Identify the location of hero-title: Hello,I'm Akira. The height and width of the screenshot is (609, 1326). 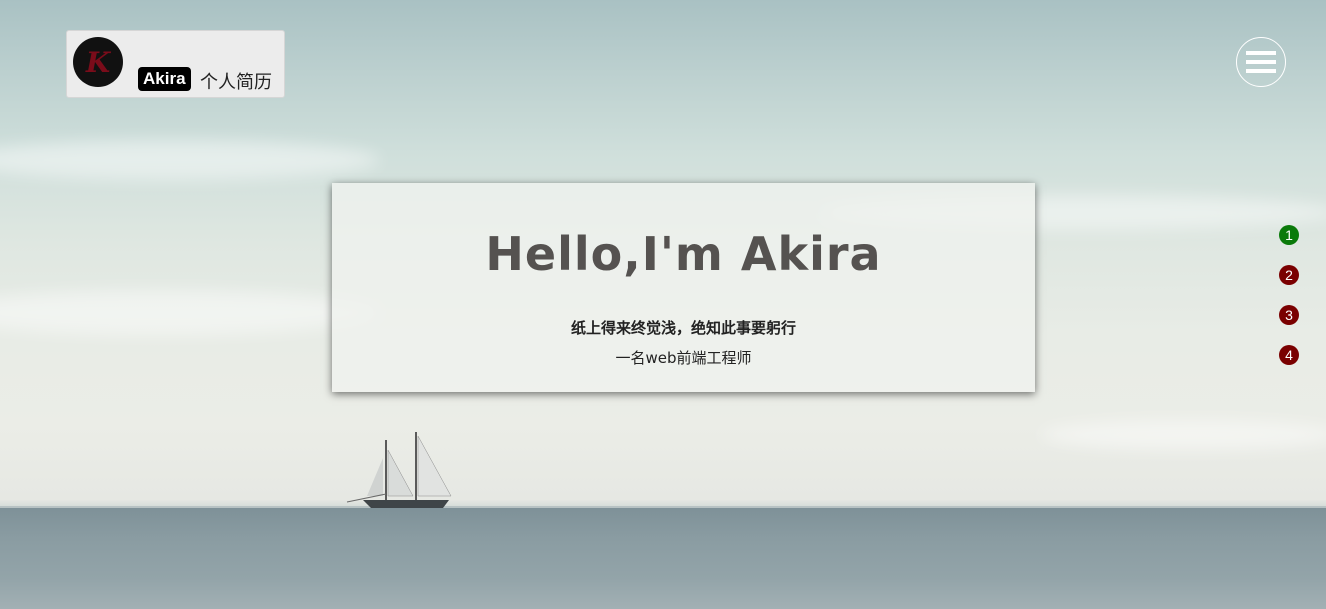
(683, 254).